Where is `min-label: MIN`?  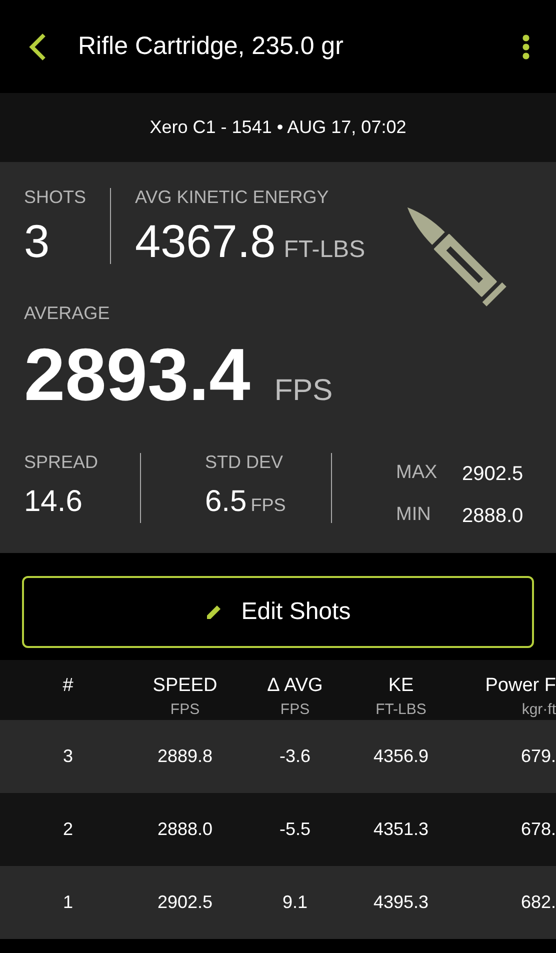 min-label: MIN is located at coordinates (414, 515).